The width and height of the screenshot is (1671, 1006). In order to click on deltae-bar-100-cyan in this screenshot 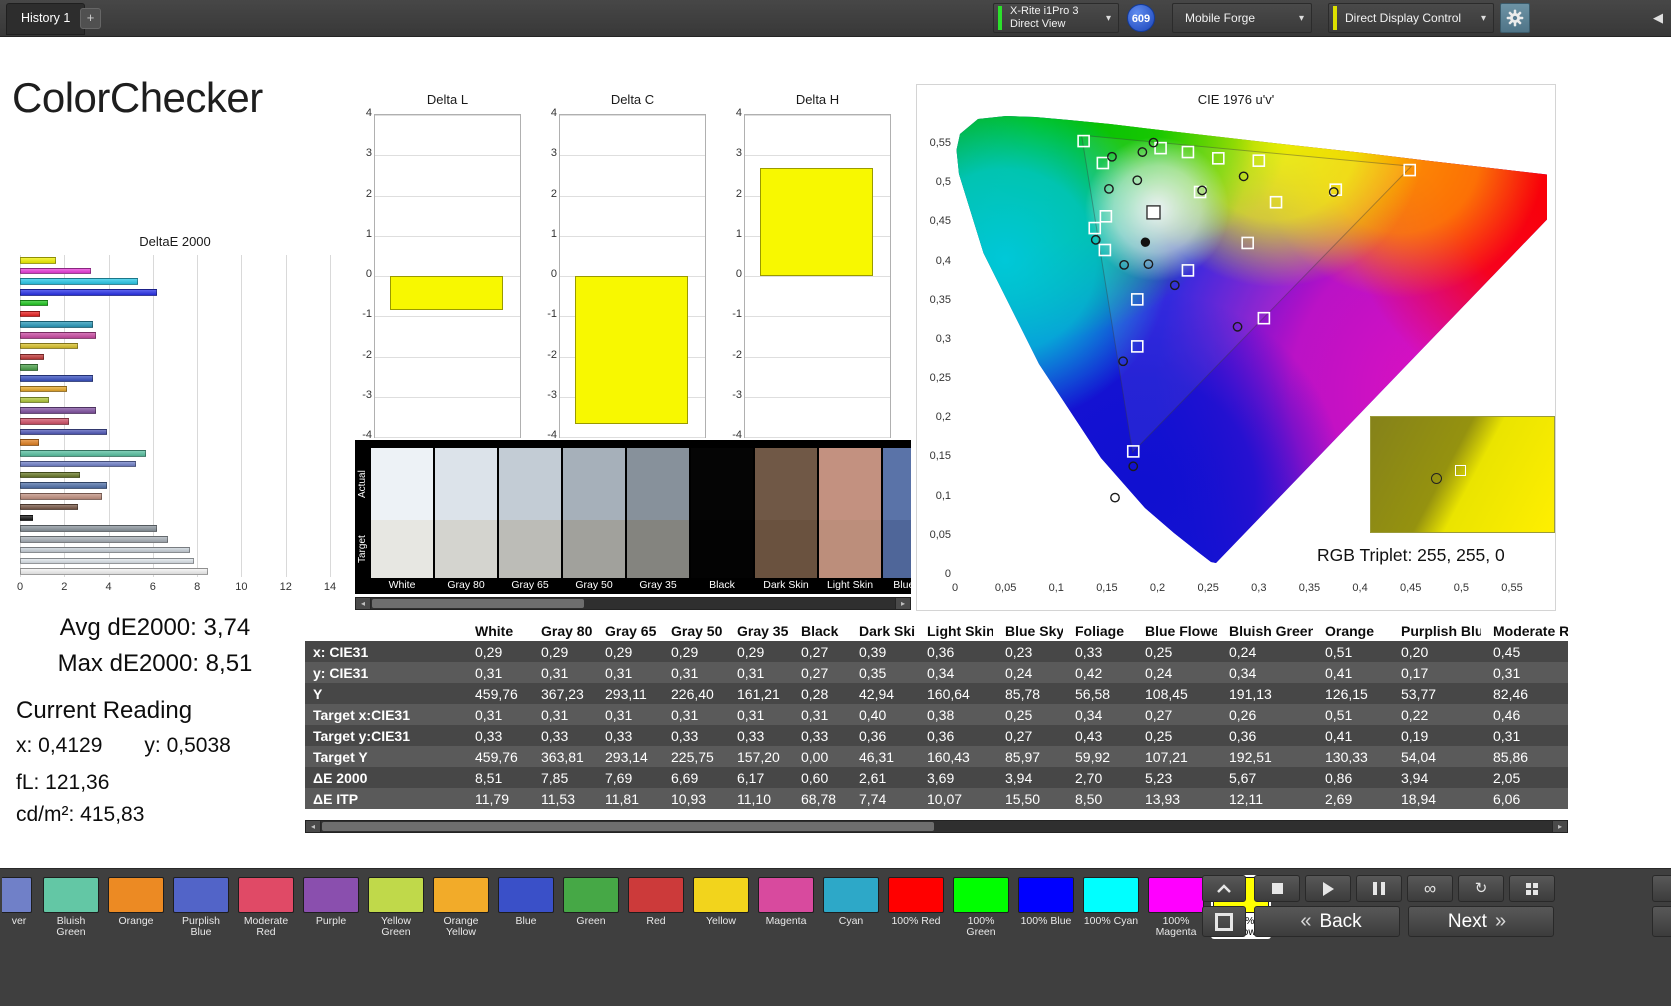, I will do `click(79, 281)`.